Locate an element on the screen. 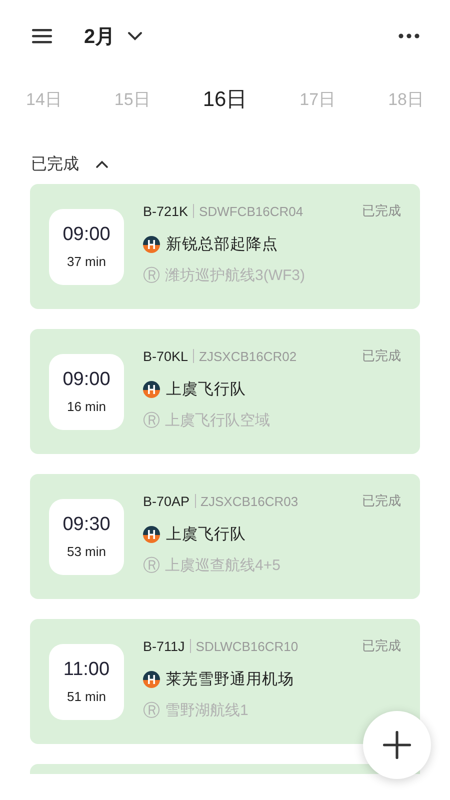 The height and width of the screenshot is (800, 450). flight-card: 09:00 37 min B-721K SDWFCB16CR04 已完成 新锐总部起降点 Ⓡ 潍坊巡护航线3(WF3) is located at coordinates (225, 246).